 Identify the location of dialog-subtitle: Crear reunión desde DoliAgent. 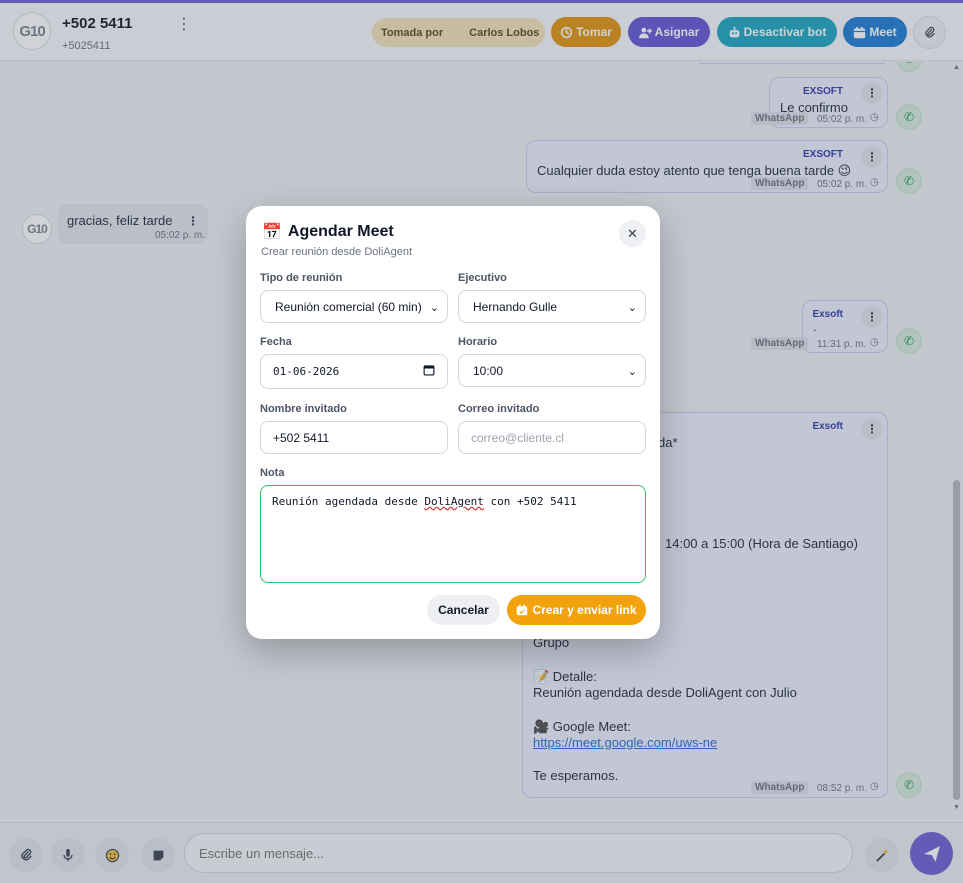
(337, 252).